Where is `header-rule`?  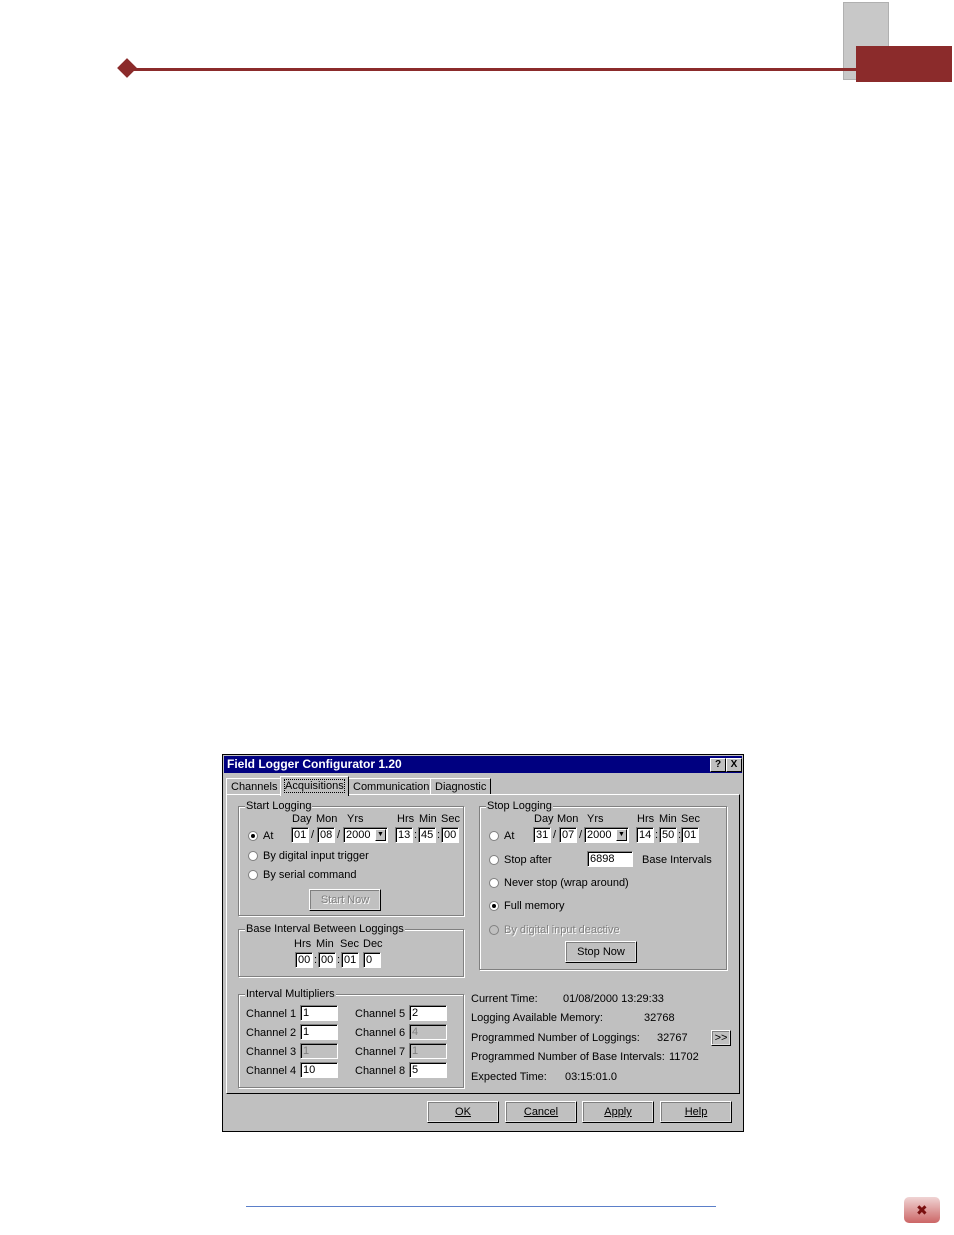 header-rule is located at coordinates (493, 69).